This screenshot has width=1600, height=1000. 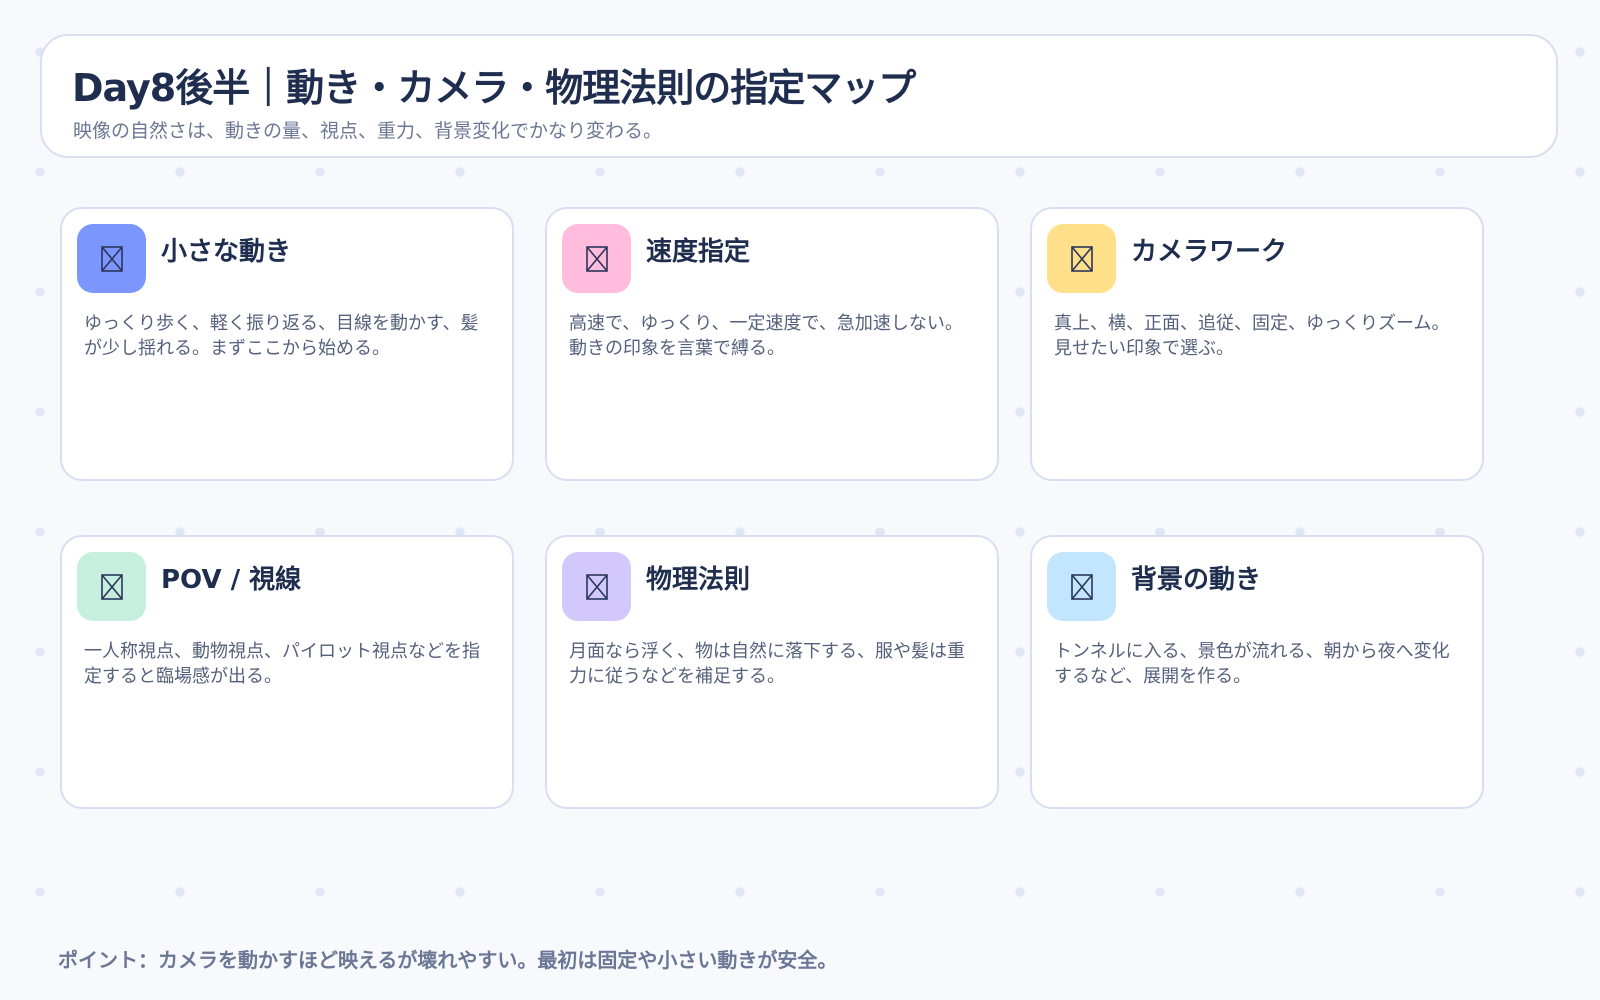 What do you see at coordinates (1196, 580) in the screenshot?
I see `card-title: 背景の動き` at bounding box center [1196, 580].